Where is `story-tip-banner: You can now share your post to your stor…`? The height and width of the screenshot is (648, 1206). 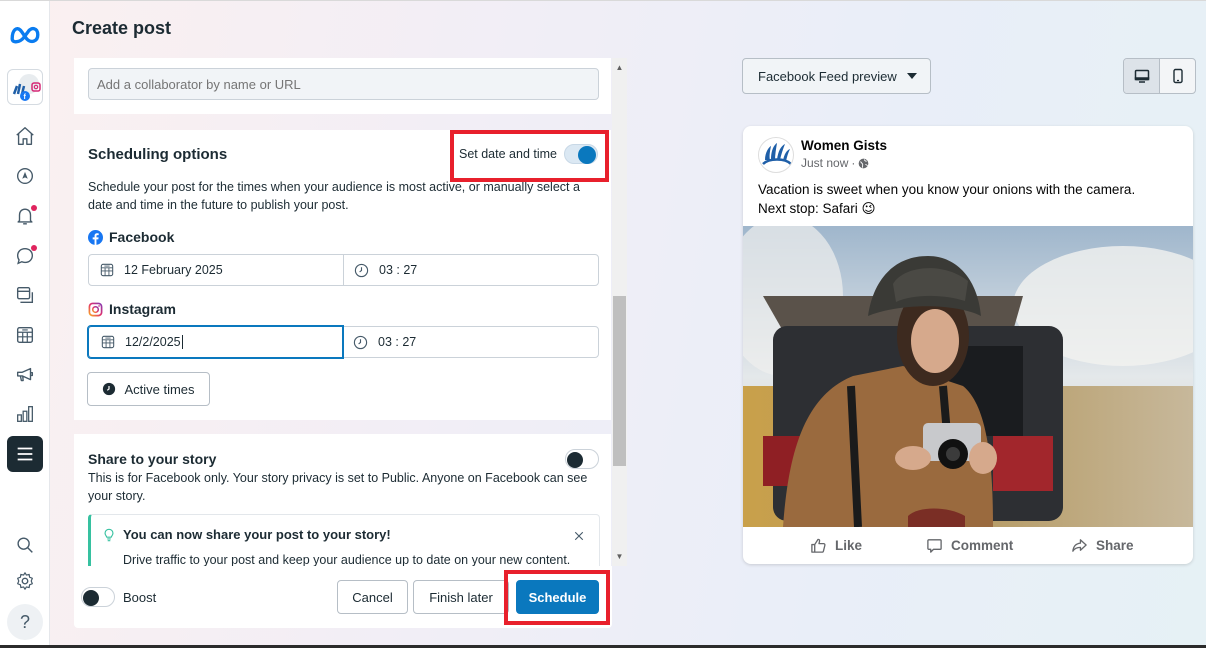 story-tip-banner: You can now share your post to your stor… is located at coordinates (344, 541).